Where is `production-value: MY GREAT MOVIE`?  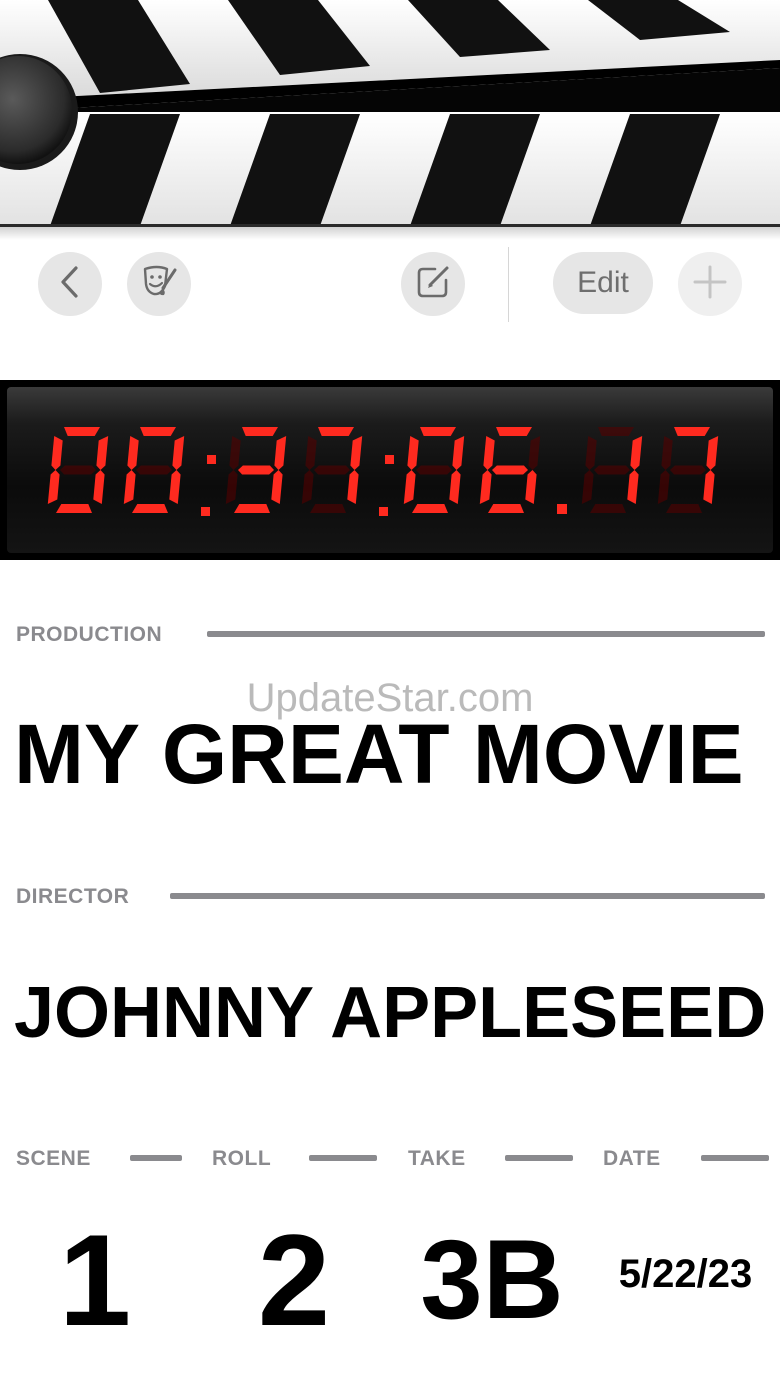
production-value: MY GREAT MOVIE is located at coordinates (379, 754).